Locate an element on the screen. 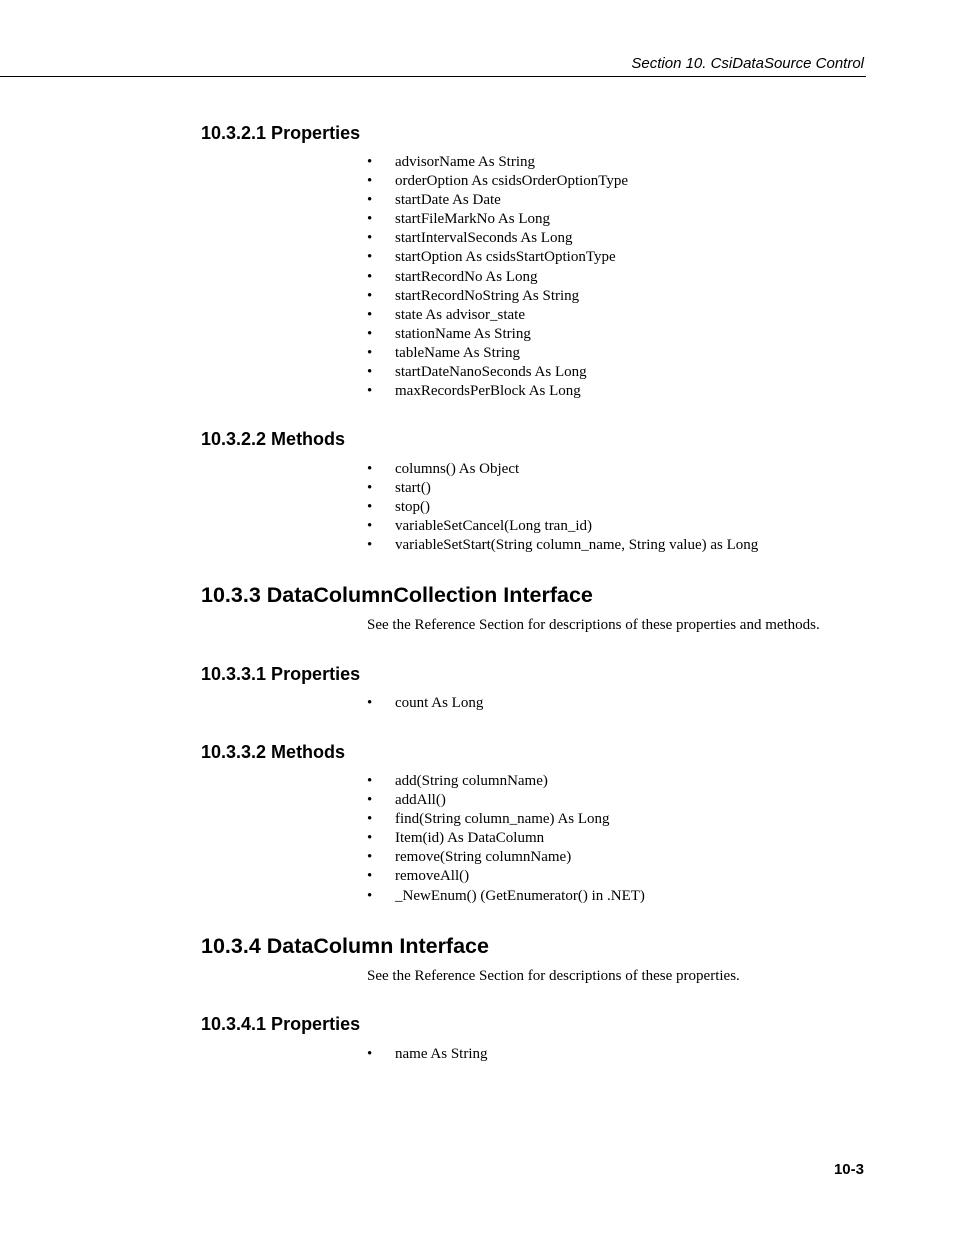 This screenshot has width=954, height=1235. list-item: • state As advisor_state is located at coordinates (497, 315).